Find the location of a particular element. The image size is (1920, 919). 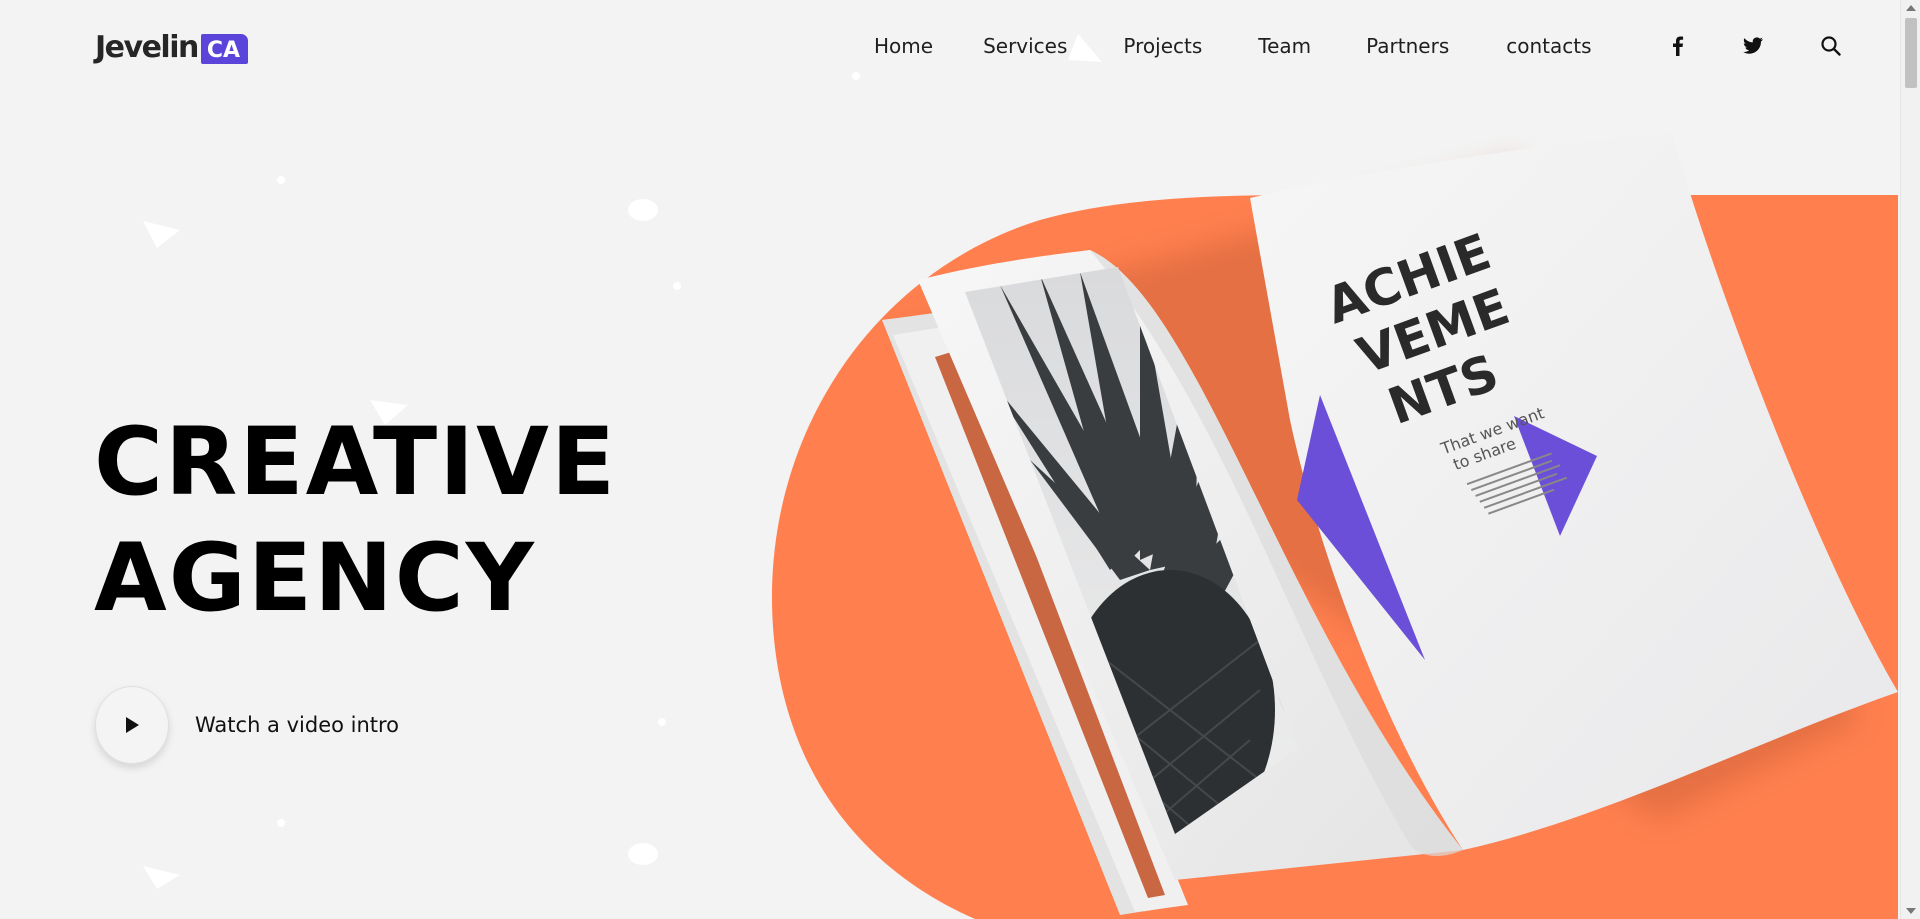

page-scrollbar is located at coordinates (1910, 459).